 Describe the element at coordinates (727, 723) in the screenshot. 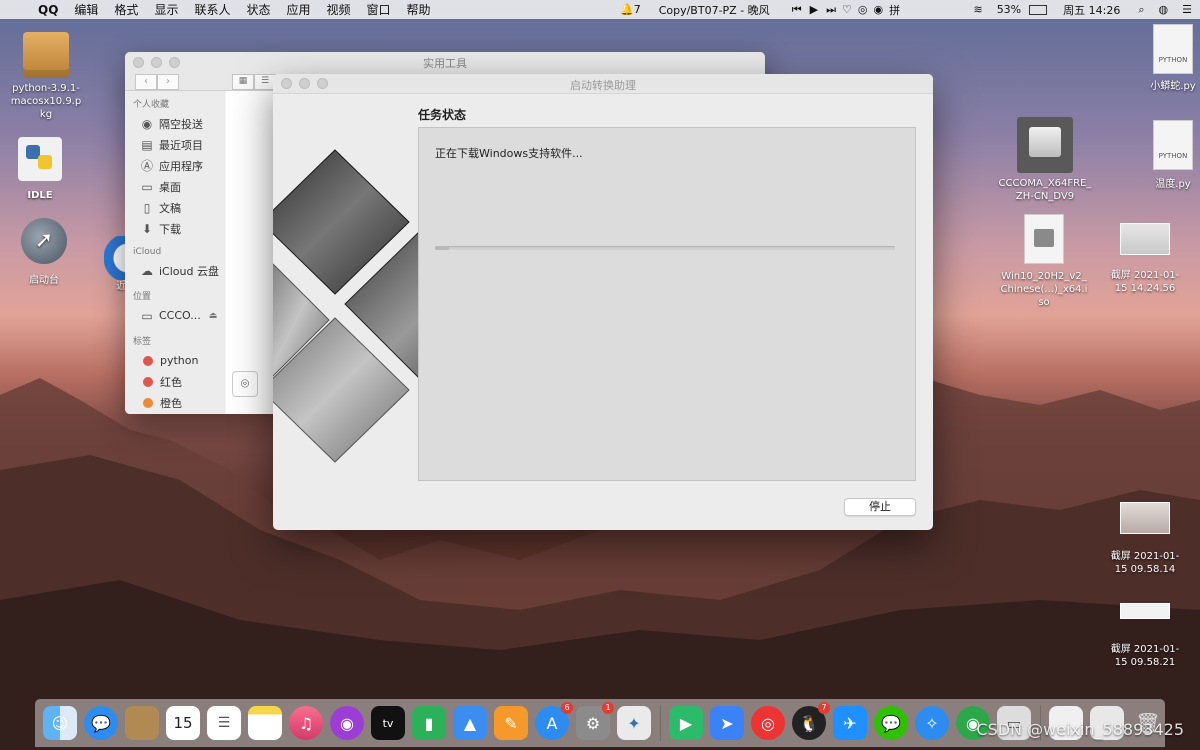

I see `feishu-icon: ➤` at that location.